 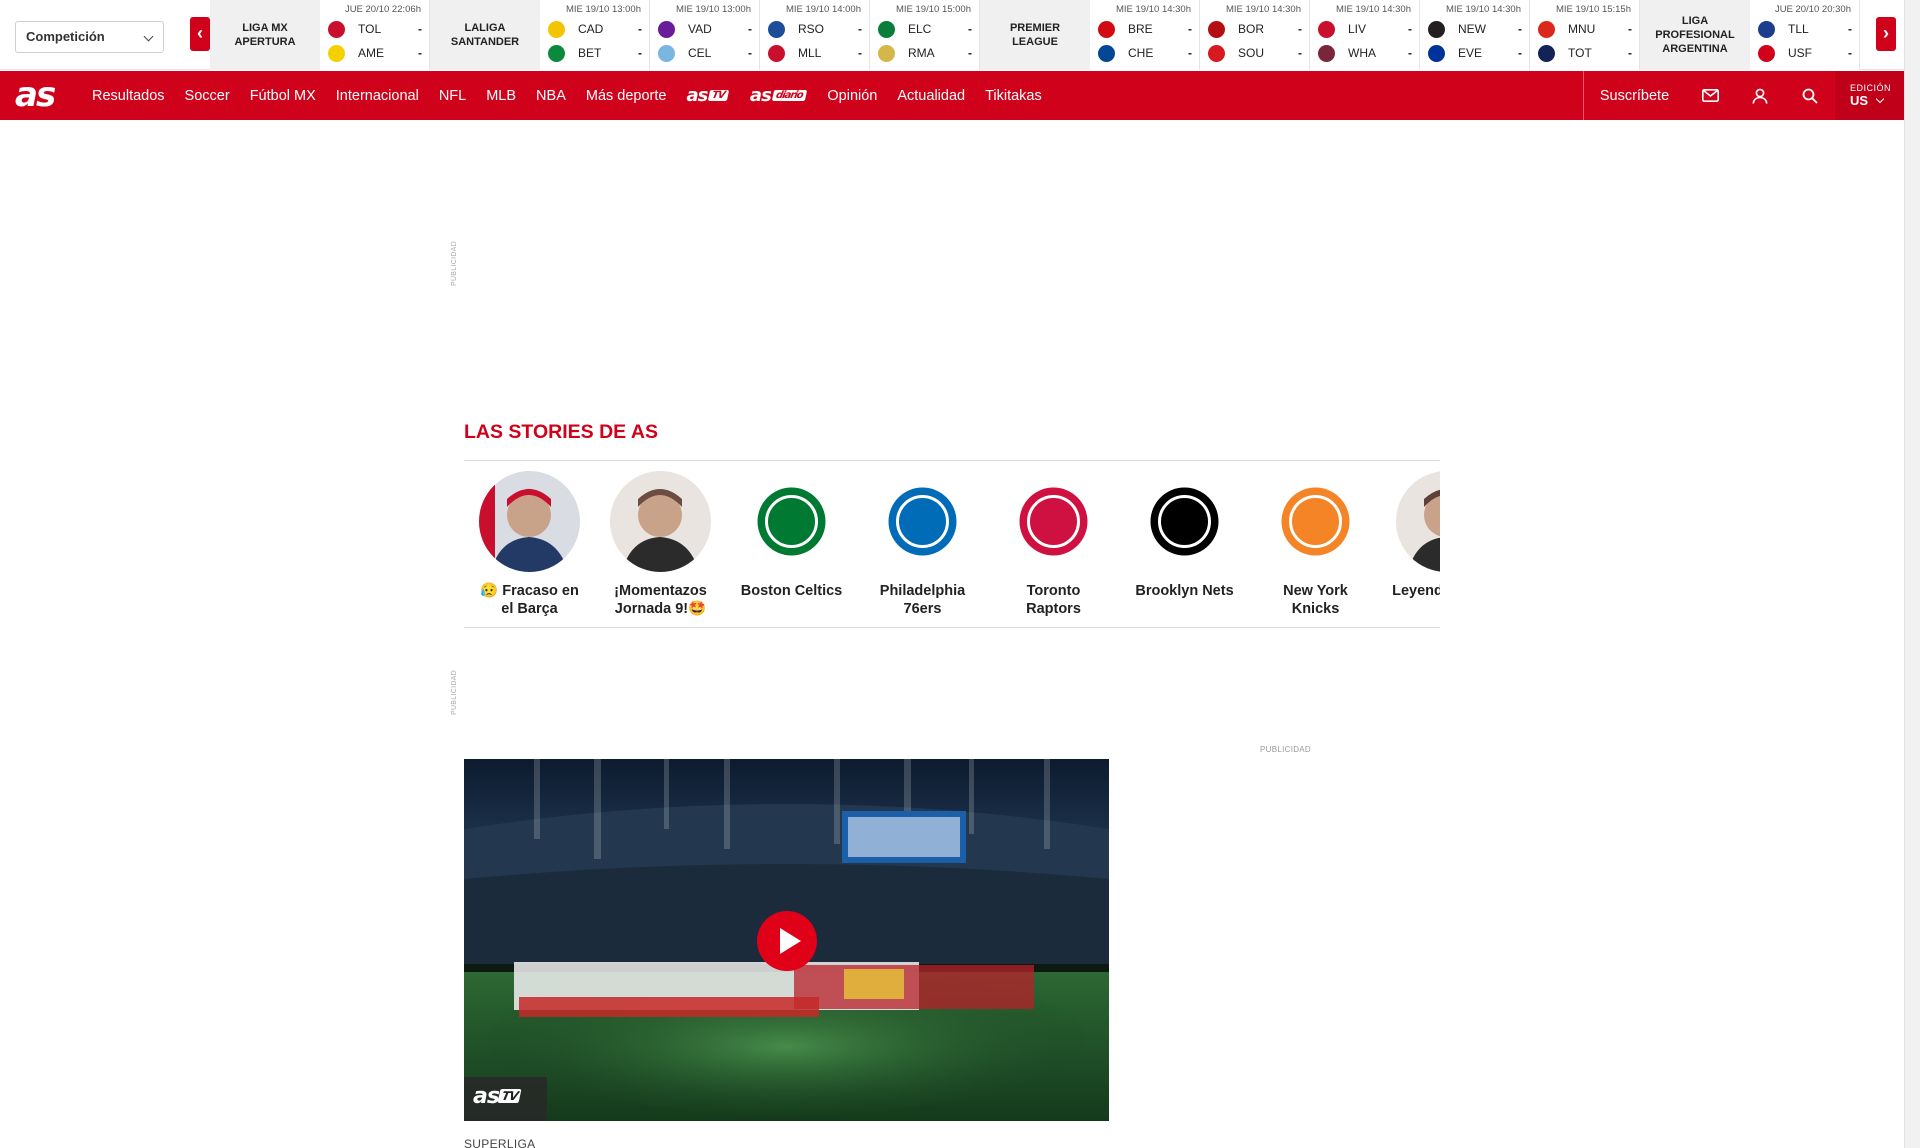 I want to click on away-team: BET -, so click(x=595, y=53).